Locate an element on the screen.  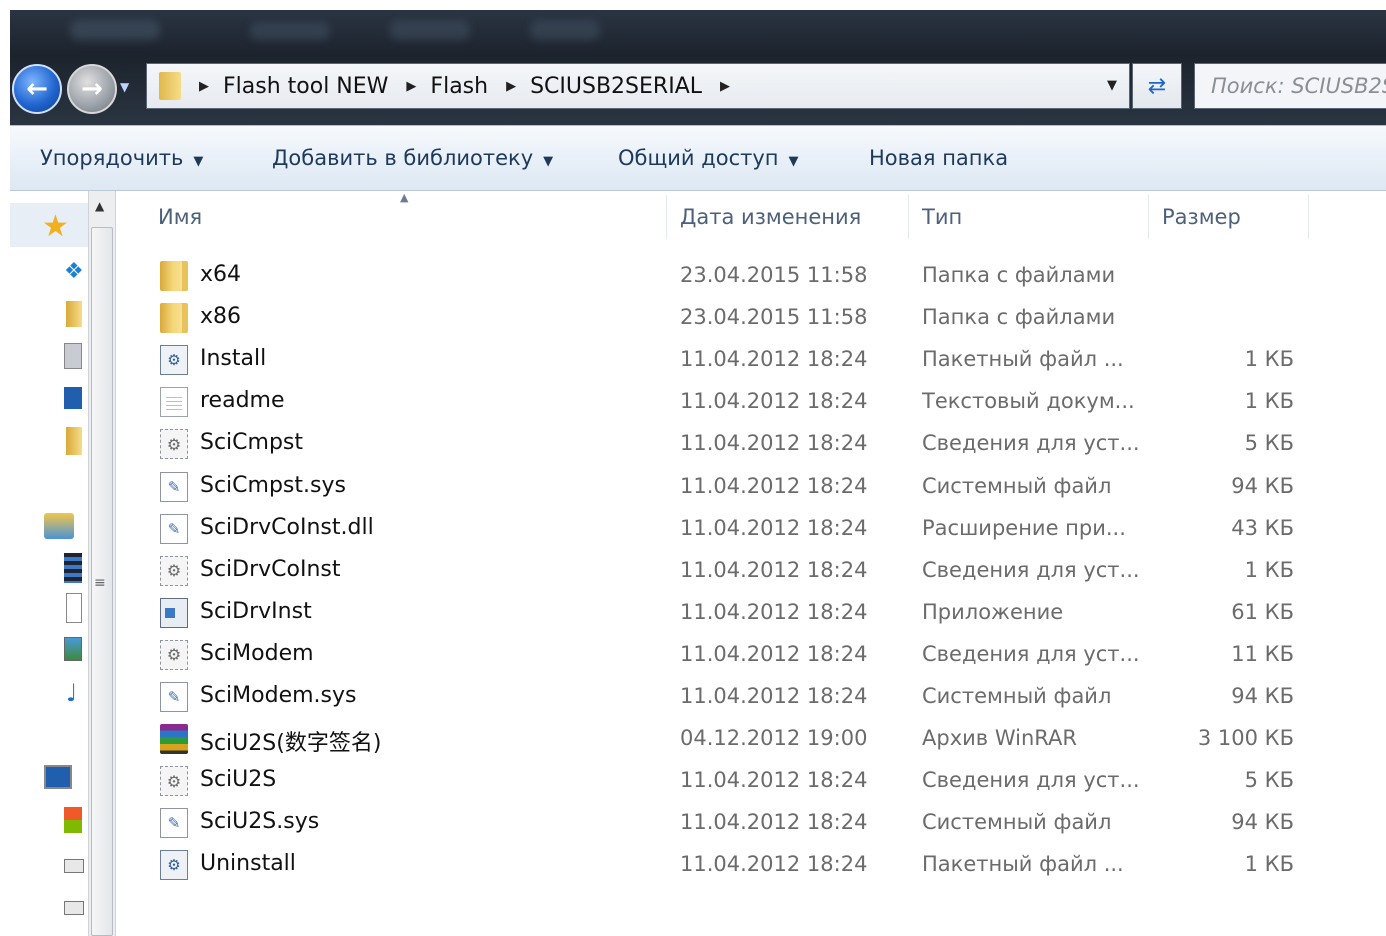
search-input: Поиск: SCIUSB2SERIAL is located at coordinates (1290, 86).